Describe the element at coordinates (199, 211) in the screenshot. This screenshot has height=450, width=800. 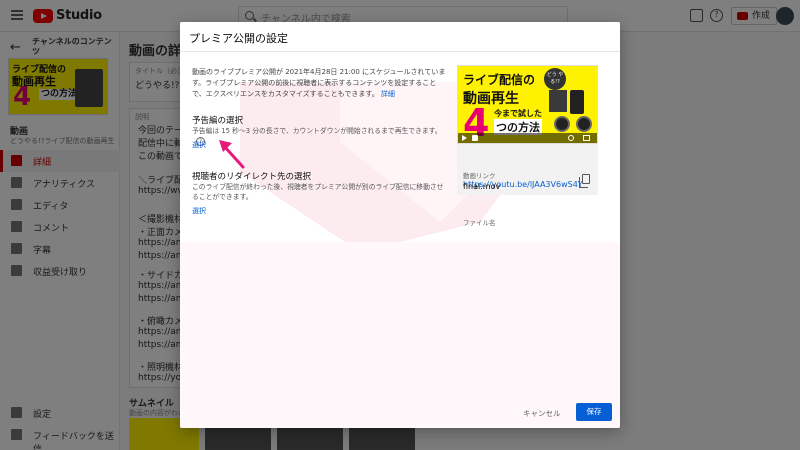
I see `redirect-select-link: 選択` at that location.